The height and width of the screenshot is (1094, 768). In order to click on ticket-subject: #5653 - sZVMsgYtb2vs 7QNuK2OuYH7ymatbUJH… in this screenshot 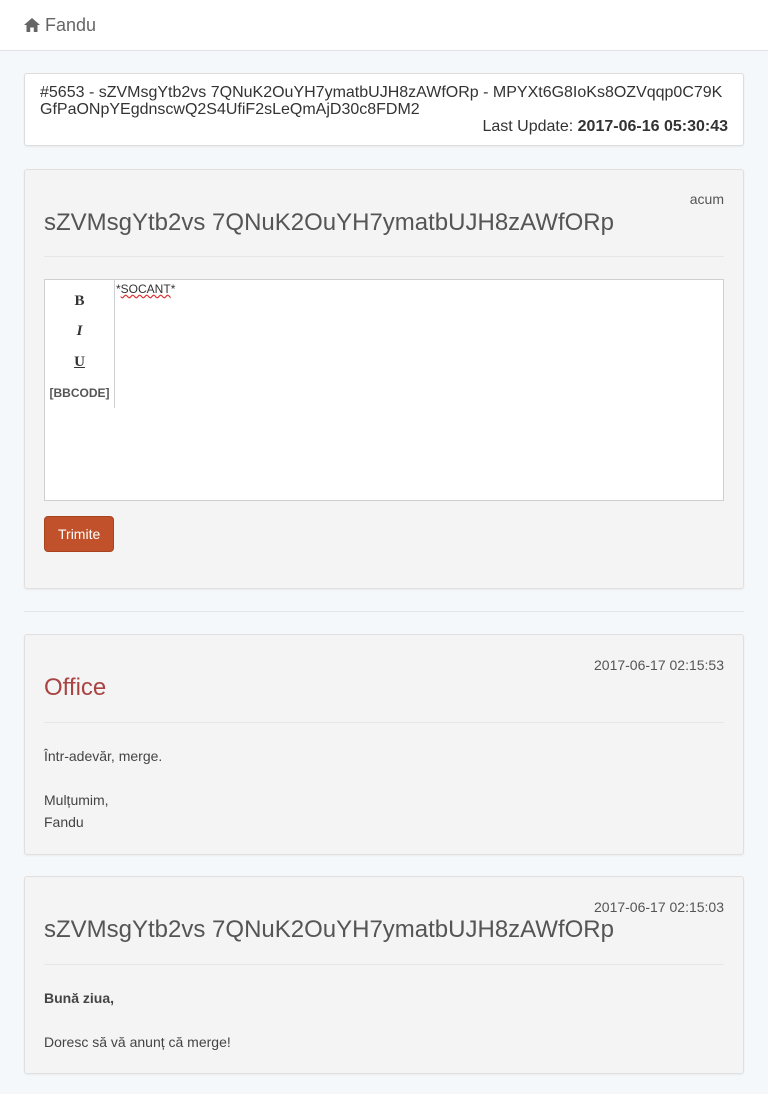, I will do `click(381, 101)`.